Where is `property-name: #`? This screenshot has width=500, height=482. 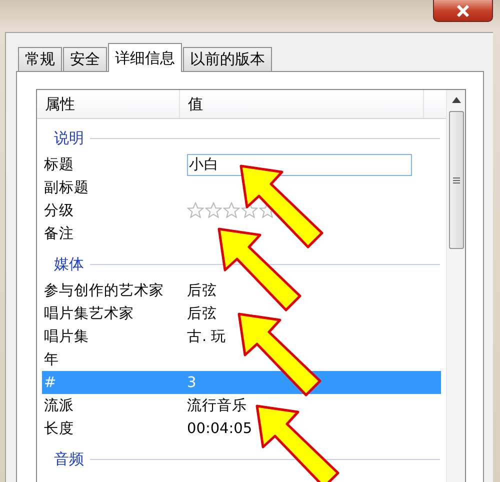
property-name: # is located at coordinates (50, 382).